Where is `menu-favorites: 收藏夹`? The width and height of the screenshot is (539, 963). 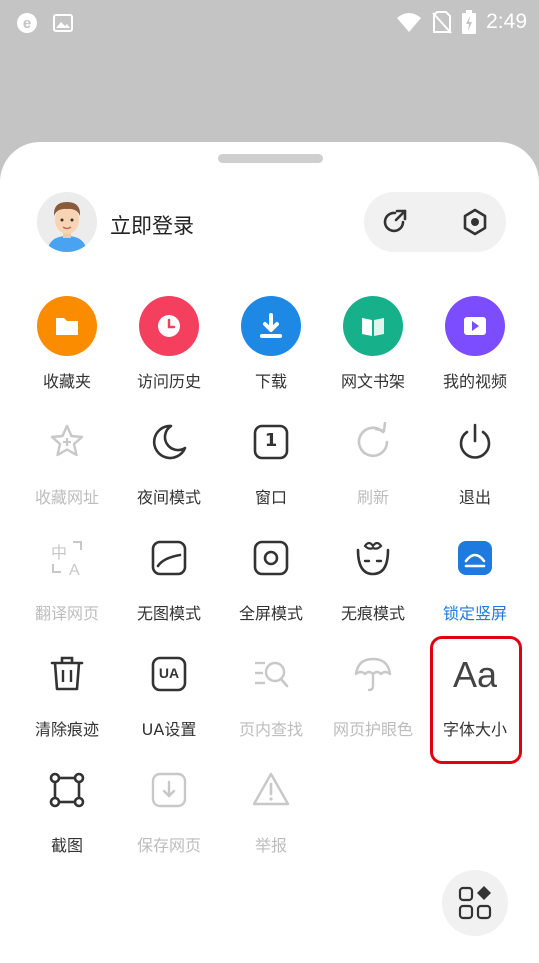
menu-favorites: 收藏夹 is located at coordinates (67, 346).